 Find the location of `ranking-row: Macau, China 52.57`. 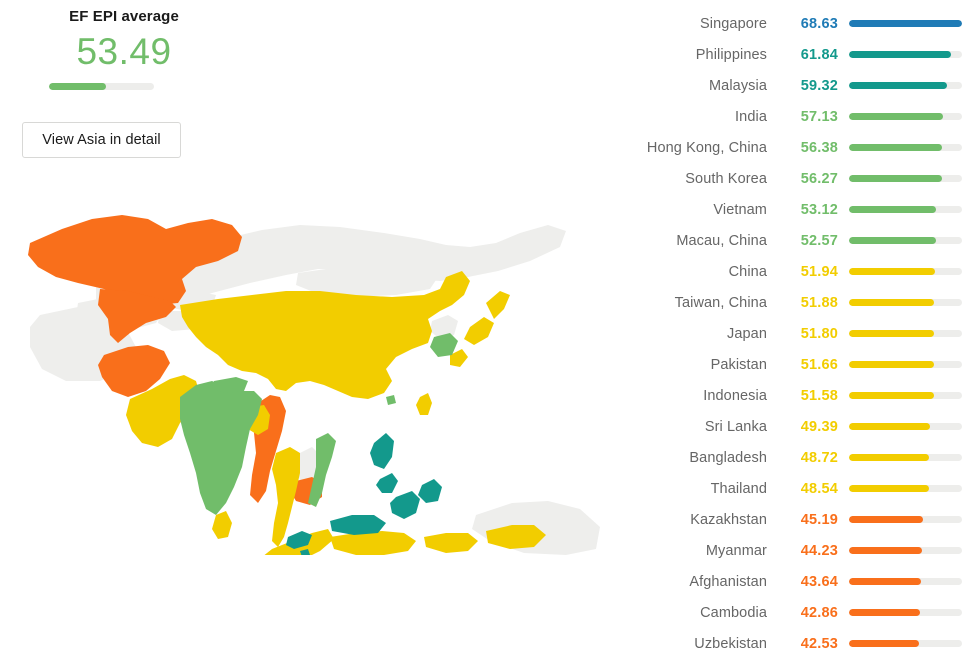

ranking-row: Macau, China 52.57 is located at coordinates (802, 240).